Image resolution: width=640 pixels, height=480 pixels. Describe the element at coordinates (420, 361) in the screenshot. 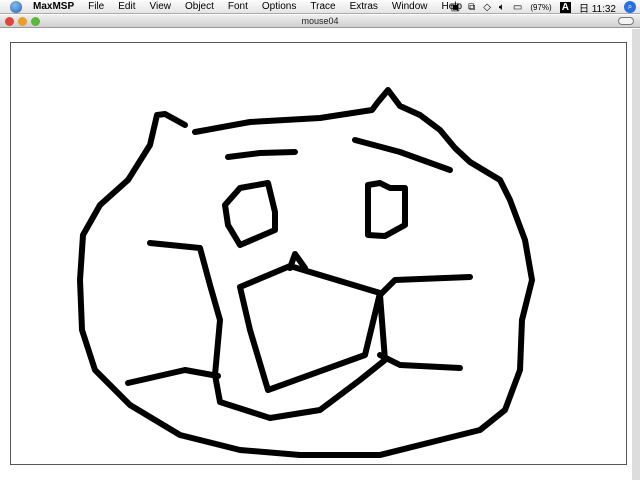

I see `right-whisker-lower` at that location.